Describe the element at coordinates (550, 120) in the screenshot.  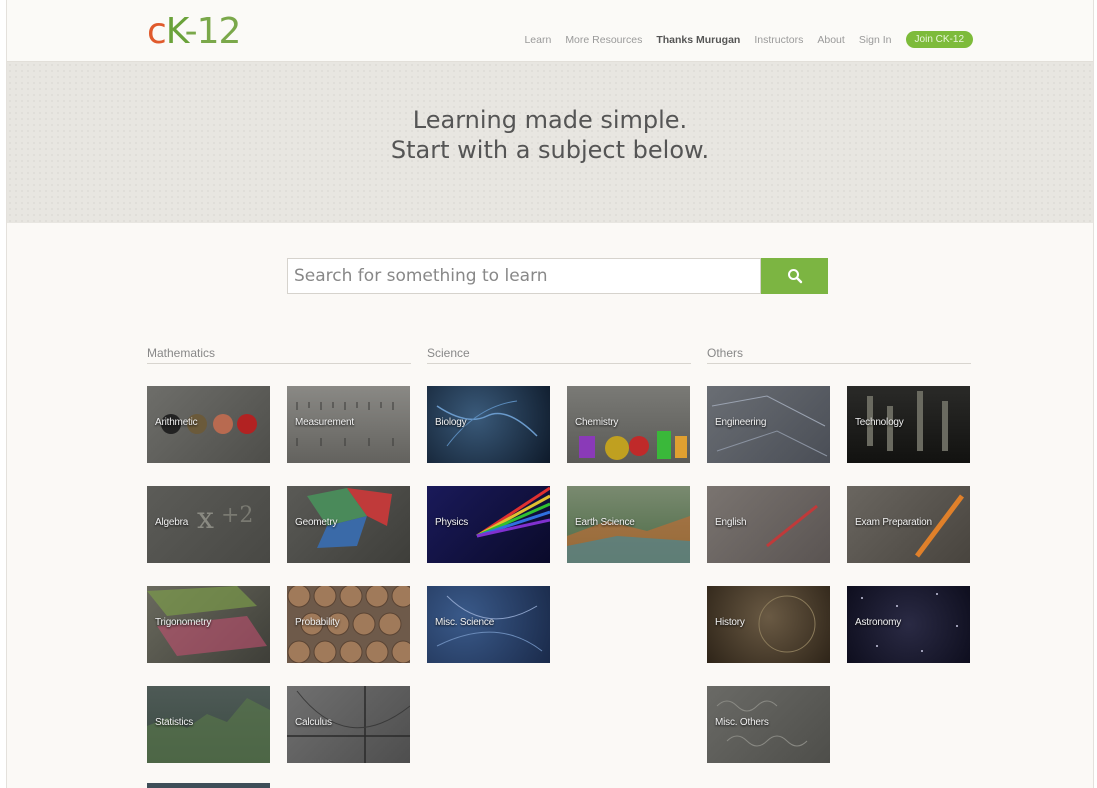
I see `hero-headline: Learning made simple.` at that location.